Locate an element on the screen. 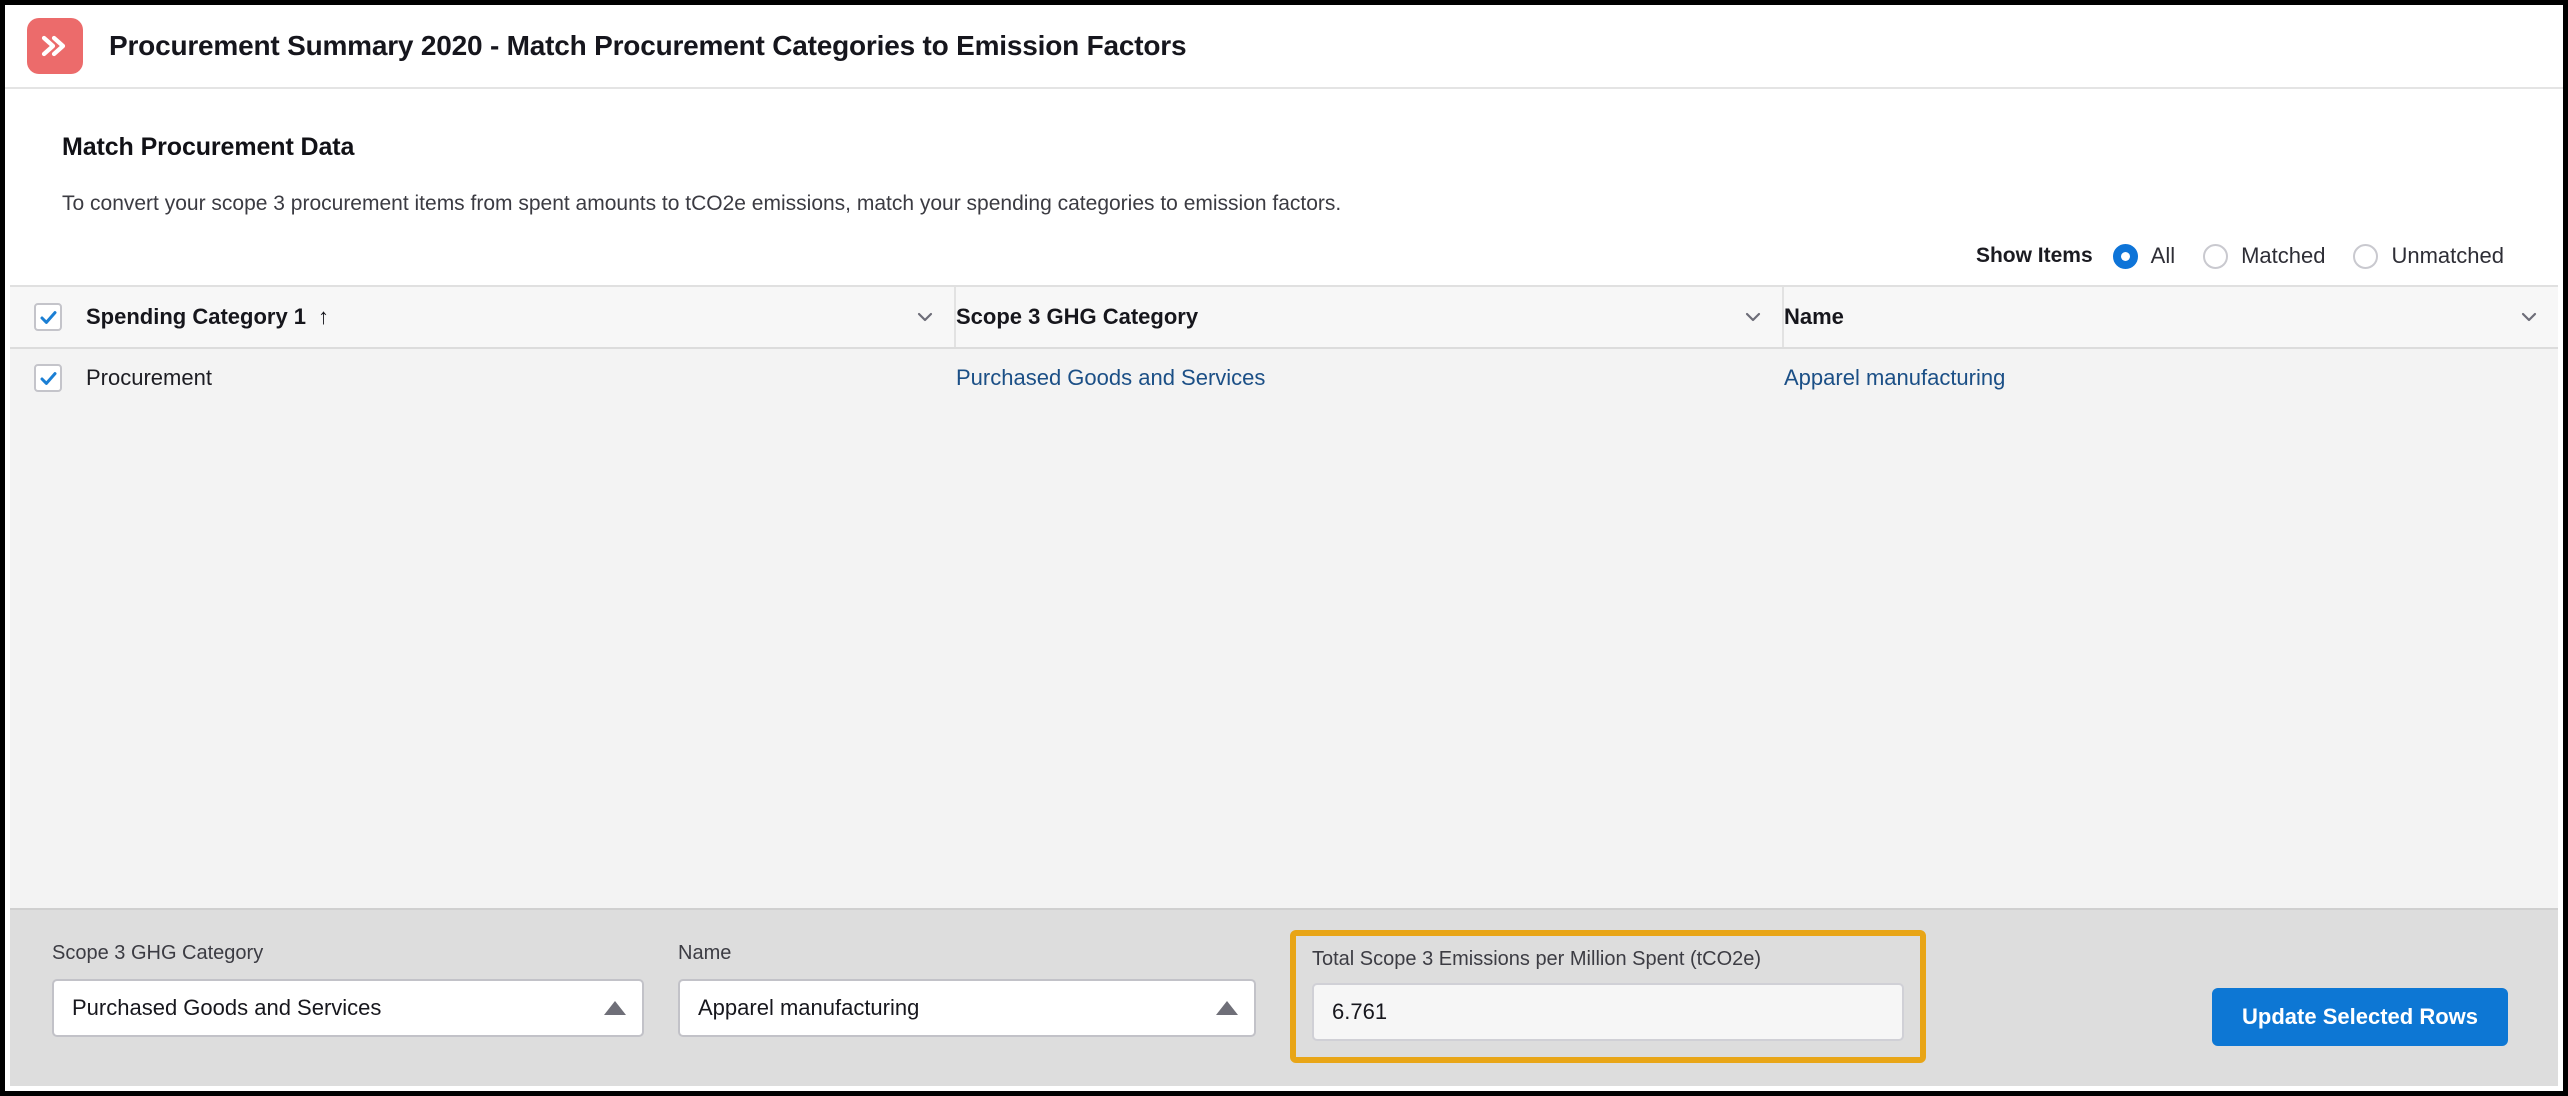 The height and width of the screenshot is (1096, 2568). name-label: Name is located at coordinates (705, 953).